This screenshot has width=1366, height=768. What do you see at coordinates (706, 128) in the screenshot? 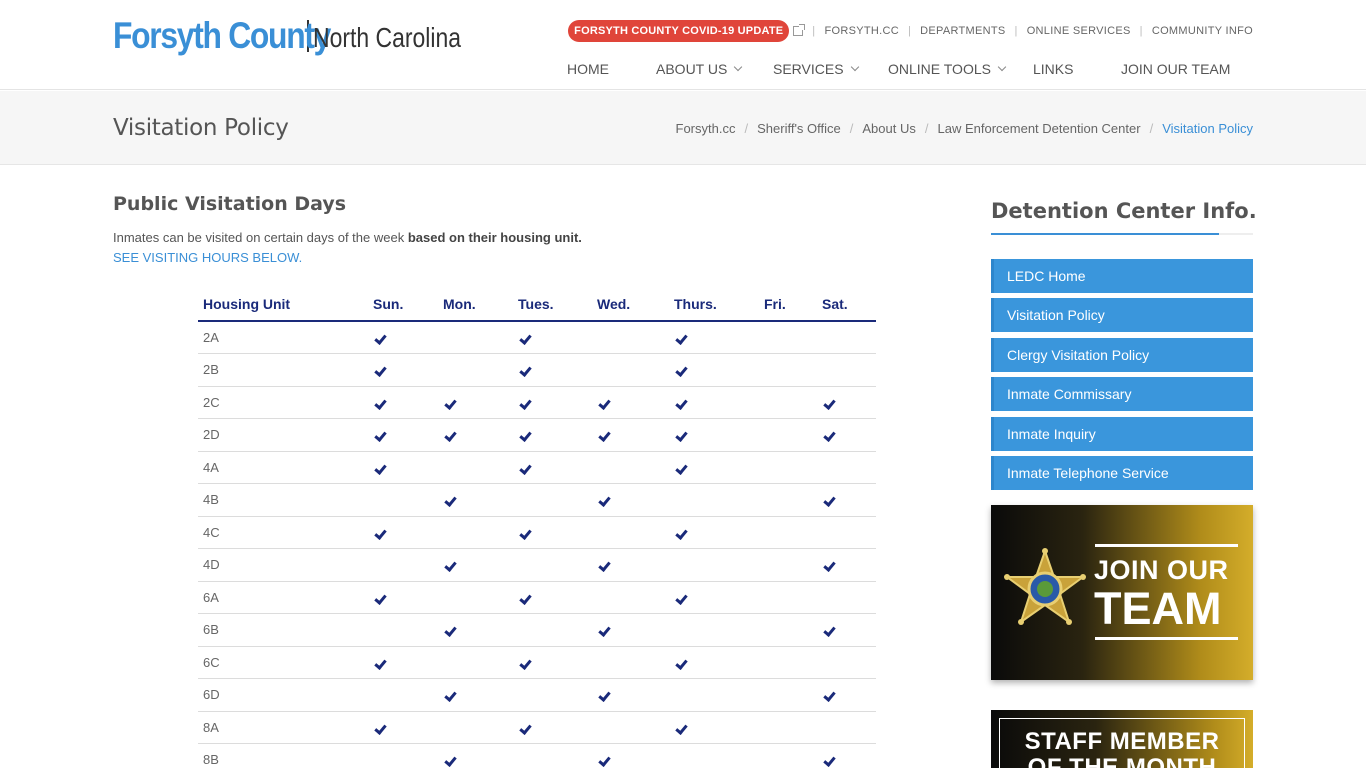
I see `breadcrumb-forsyth-cc: Forsyth.cc` at bounding box center [706, 128].